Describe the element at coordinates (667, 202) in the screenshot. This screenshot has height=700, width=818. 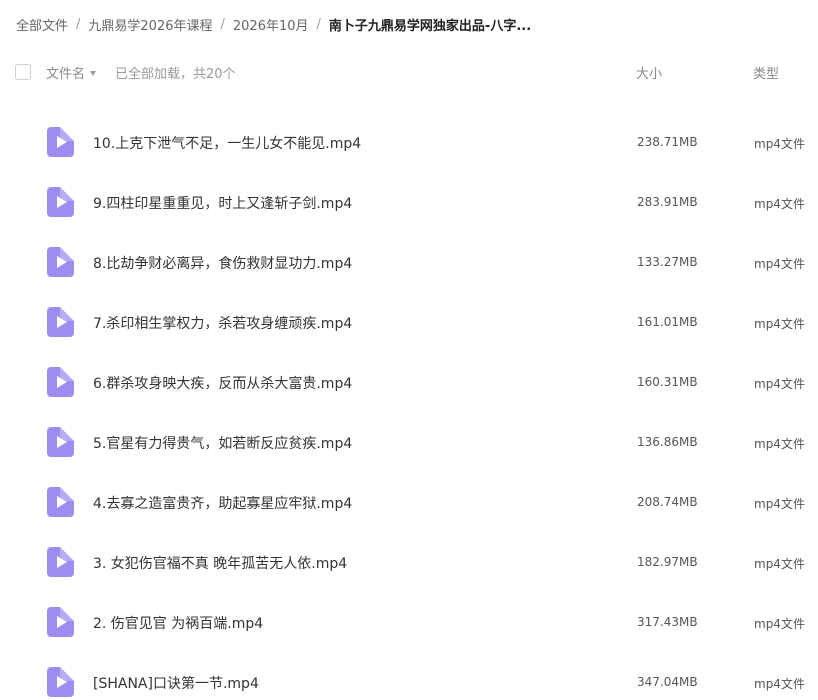
I see `file-size: 283.91MB` at that location.